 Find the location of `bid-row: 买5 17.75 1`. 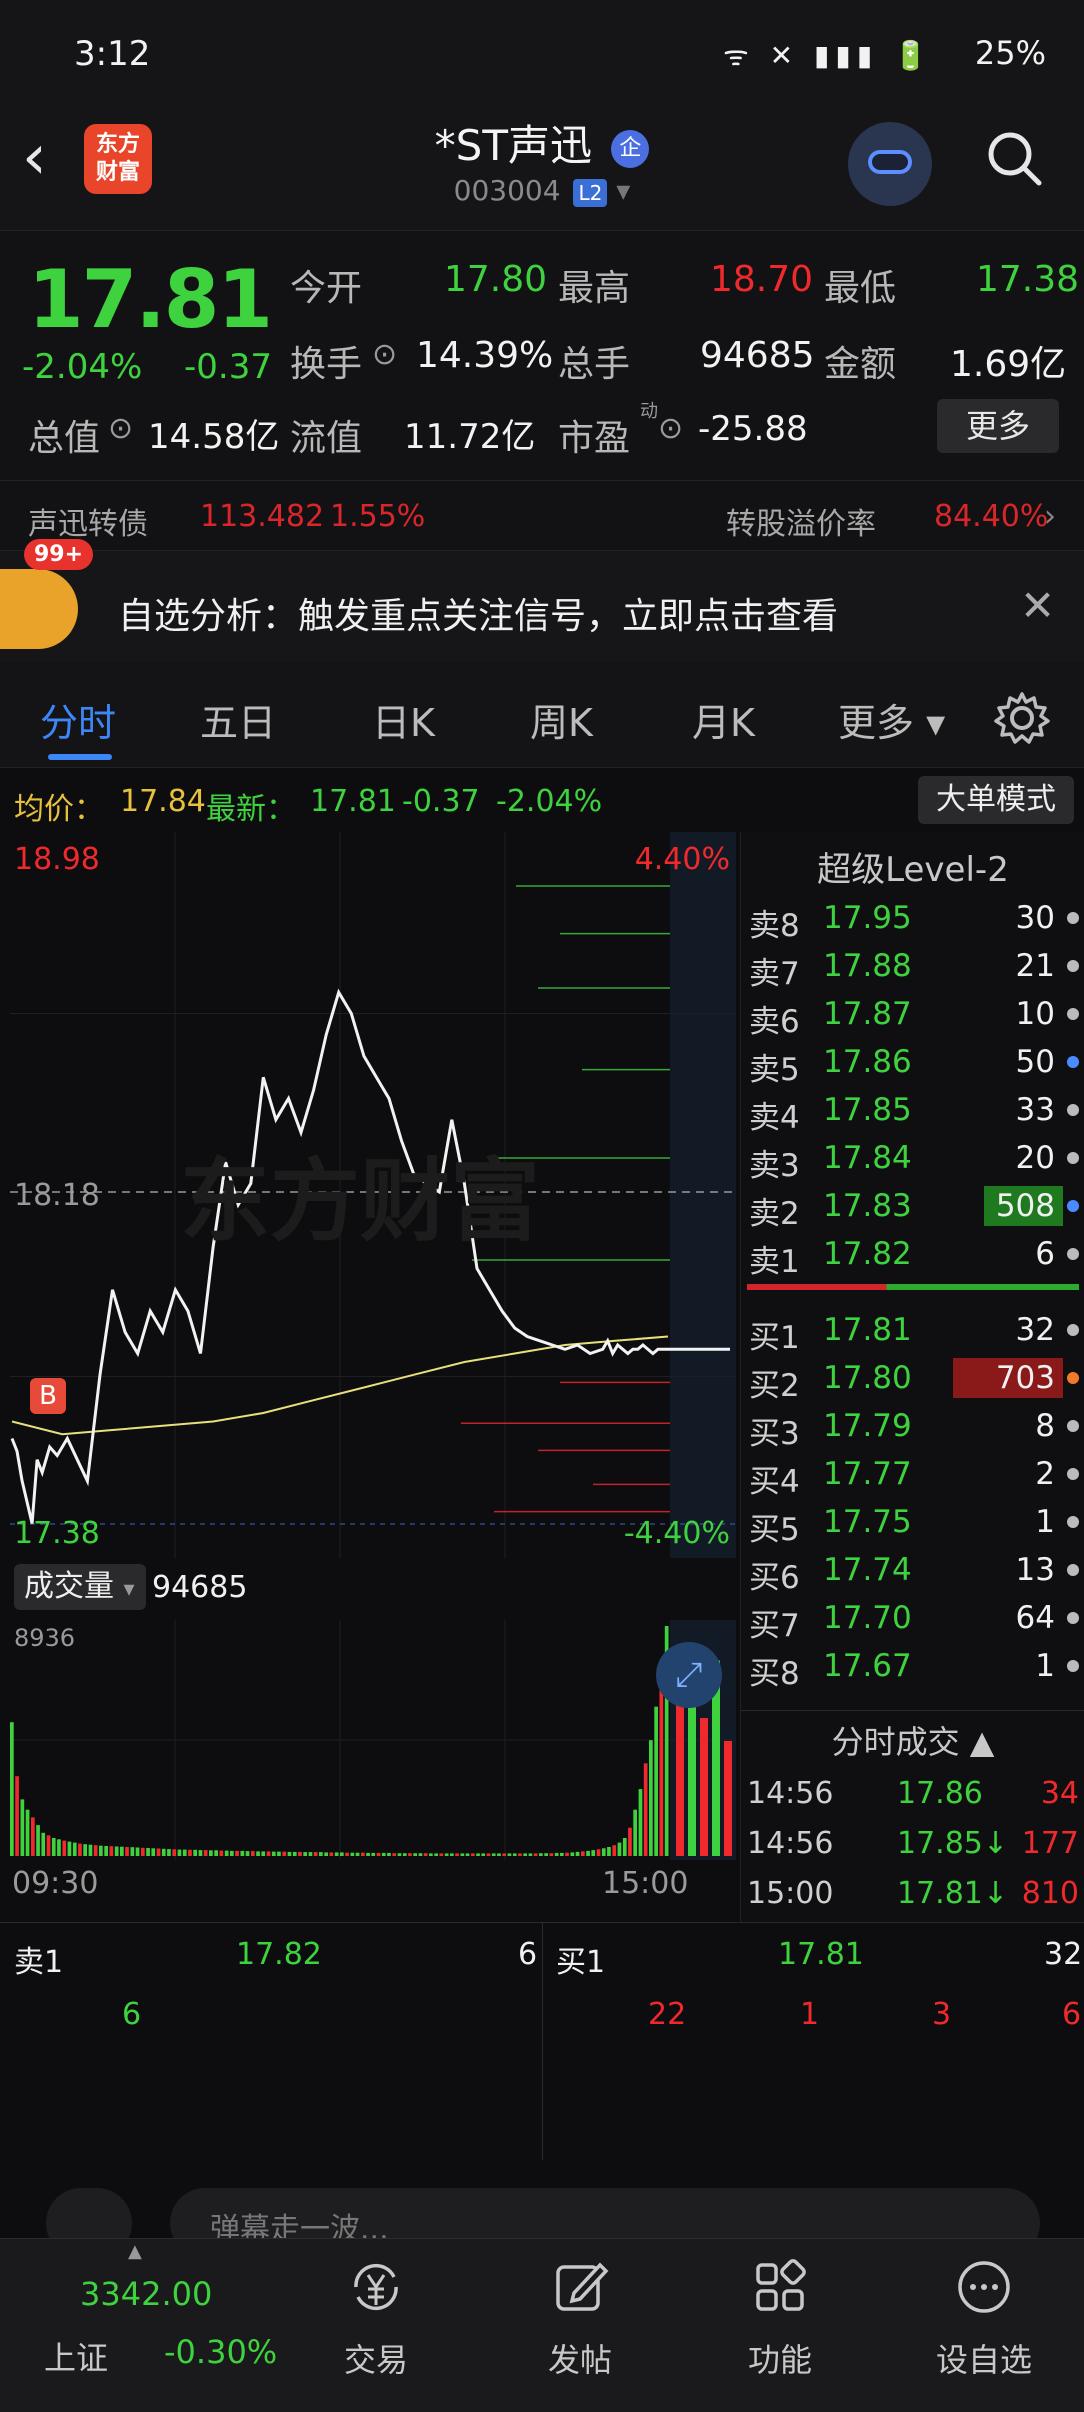

bid-row: 买5 17.75 1 is located at coordinates (912, 1523).